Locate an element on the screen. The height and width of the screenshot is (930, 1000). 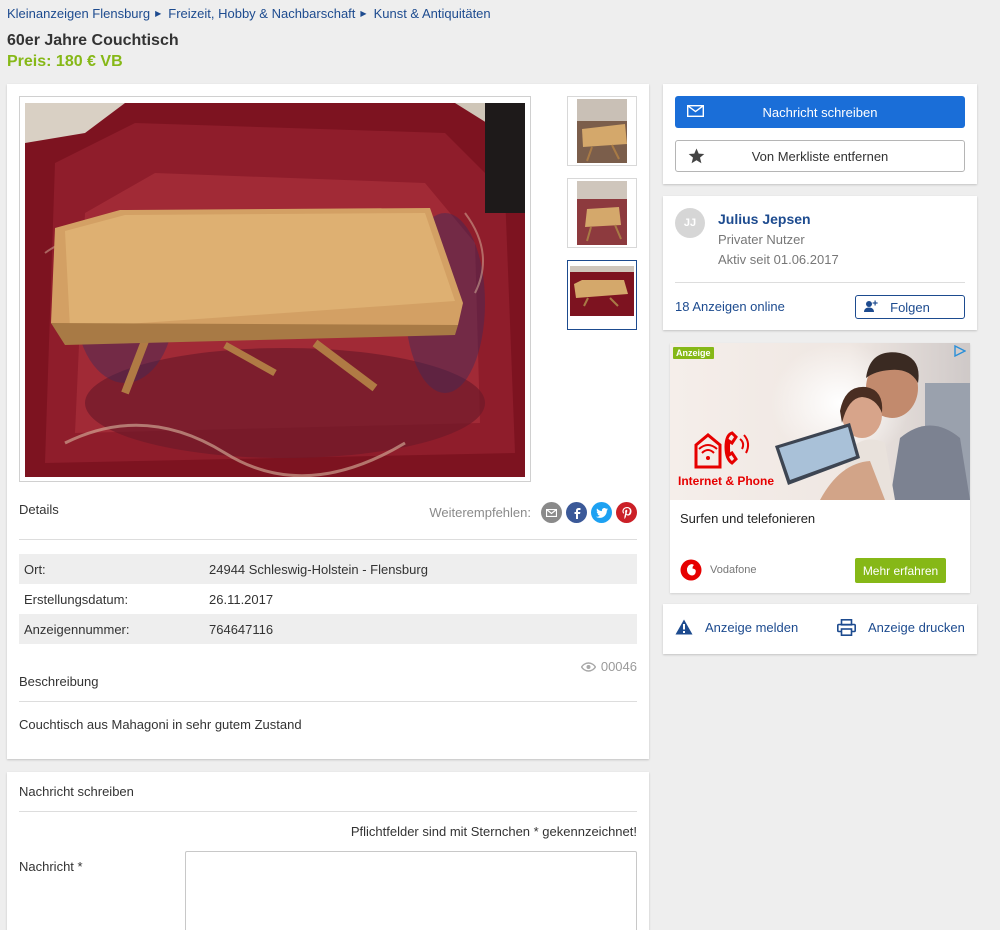
share-label: Weiterempfehlen: is located at coordinates (480, 512).